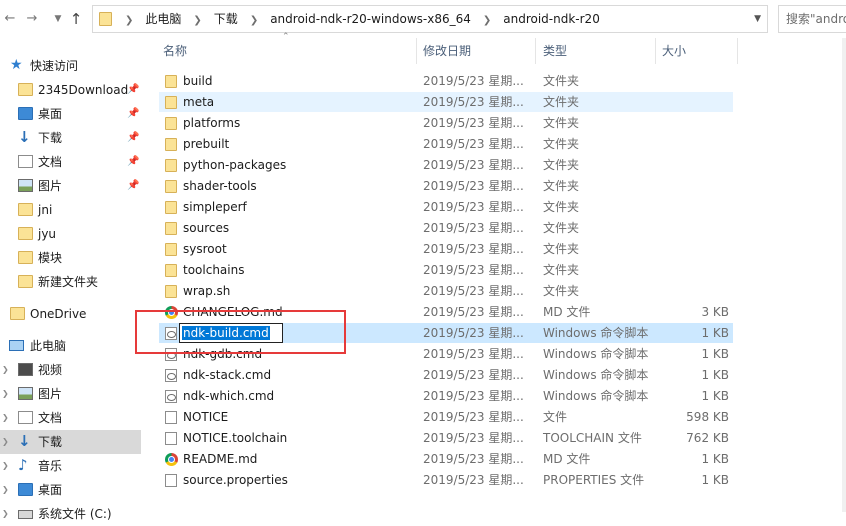 This screenshot has width=846, height=526. I want to click on forward-arrow-icon: →, so click(32, 19).